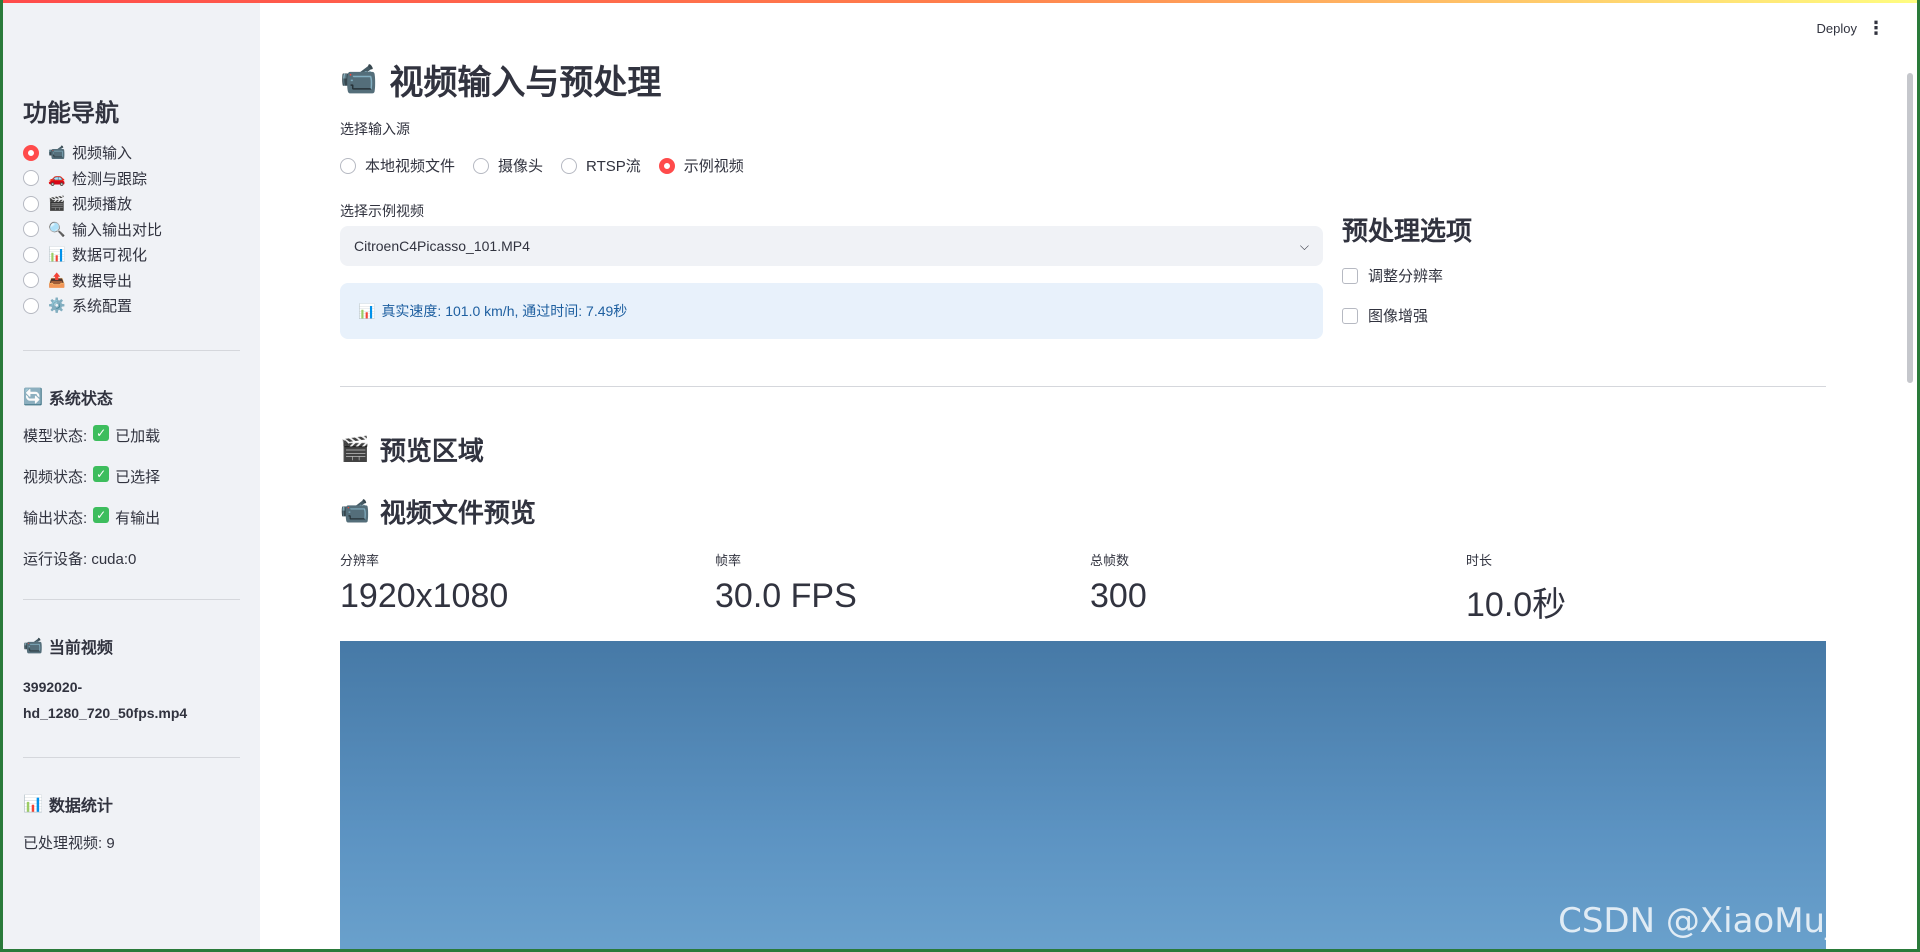  I want to click on page-title: 📹 视频输入与预处理, so click(500, 79).